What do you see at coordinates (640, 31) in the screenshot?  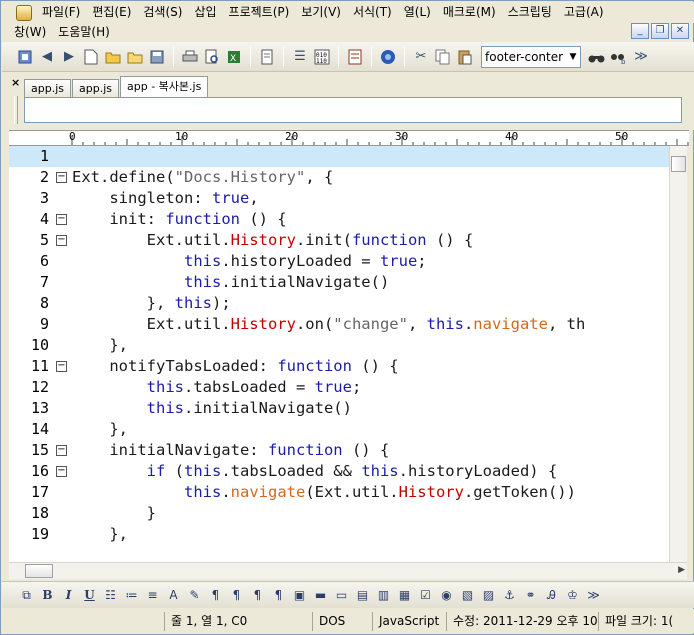 I see `minimize-button: _` at bounding box center [640, 31].